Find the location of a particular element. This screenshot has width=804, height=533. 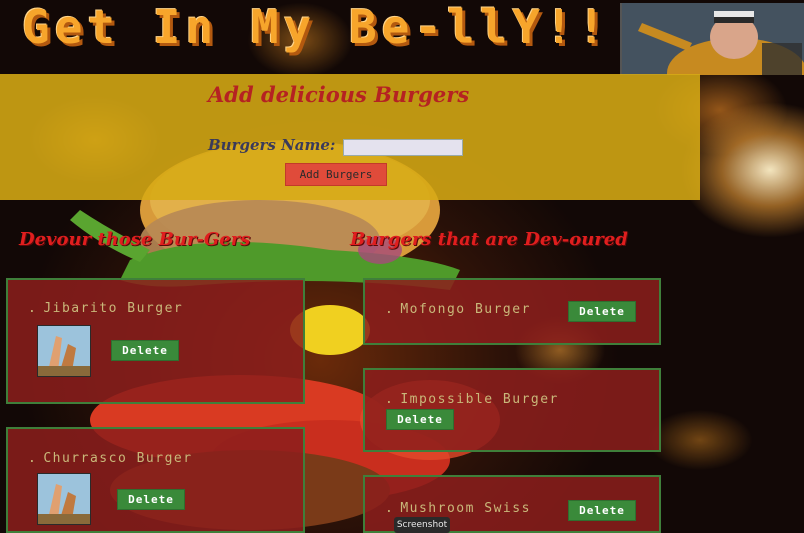

burger-name: Churrasco Burger is located at coordinates (118, 458).